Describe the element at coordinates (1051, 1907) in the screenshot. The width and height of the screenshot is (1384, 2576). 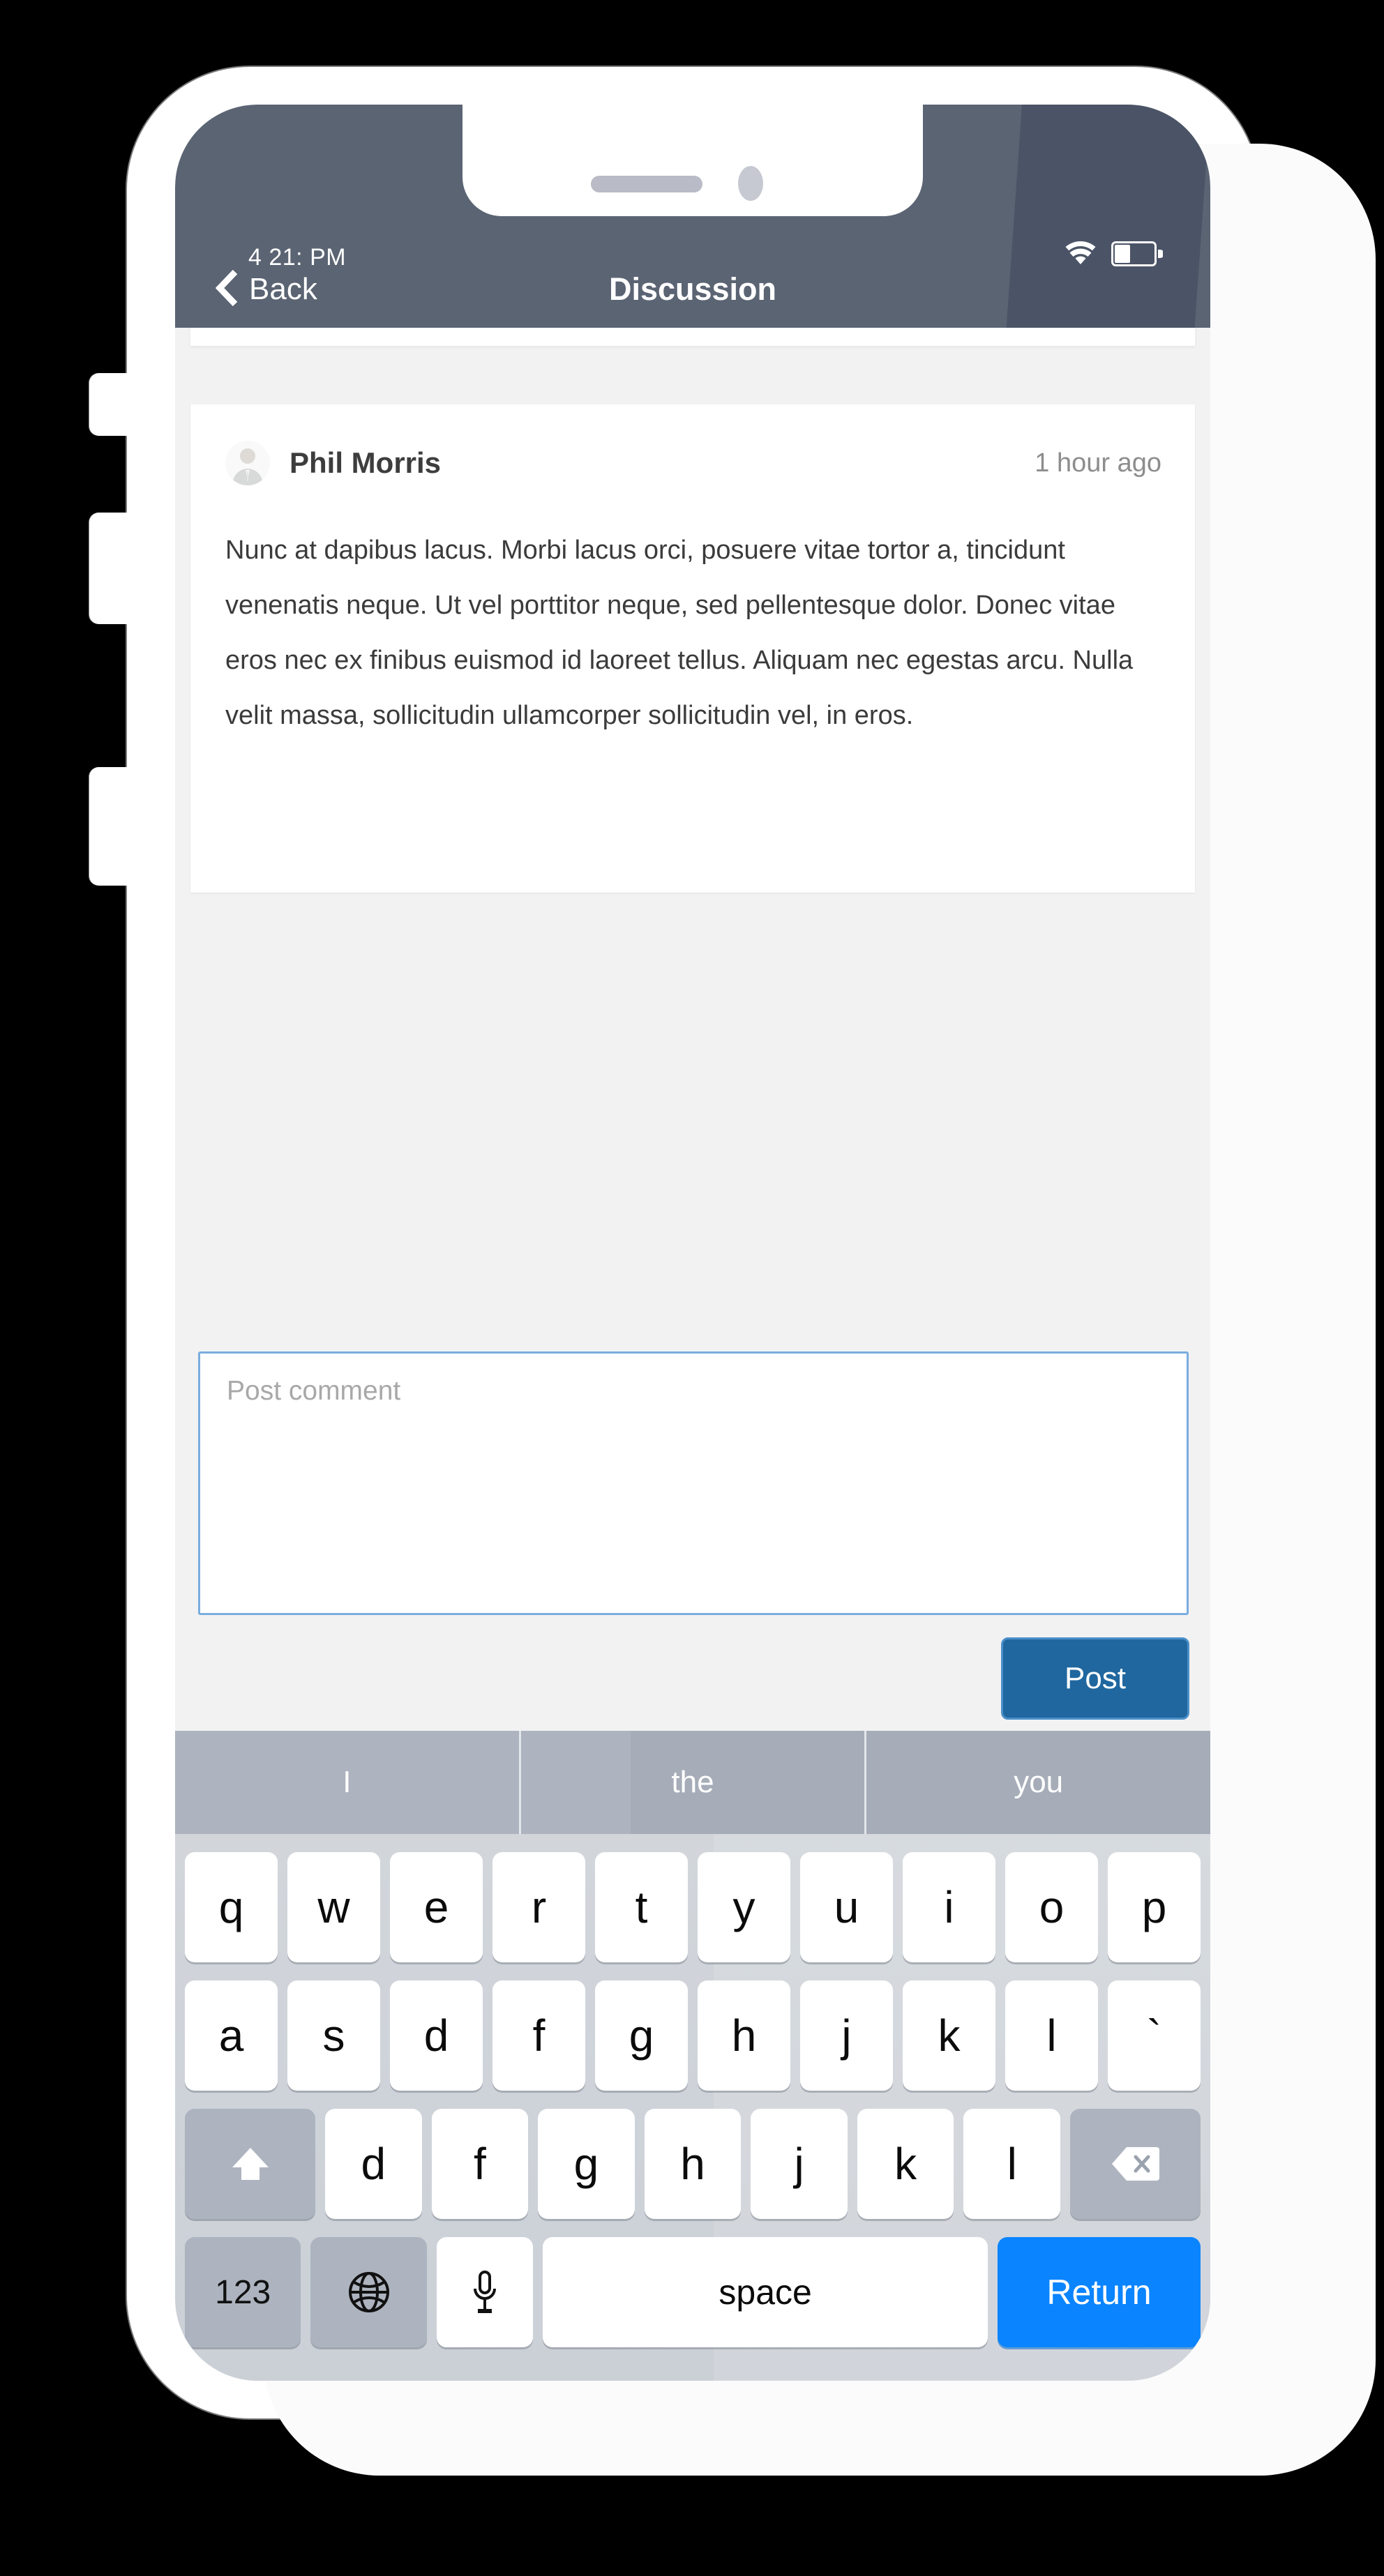
I see `key-o: o` at that location.